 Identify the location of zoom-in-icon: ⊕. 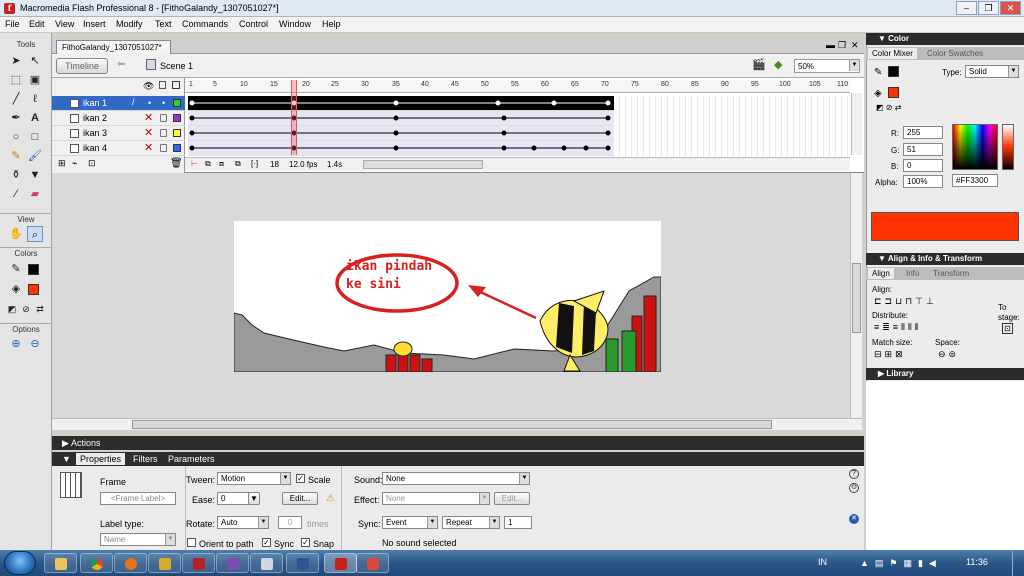
(16, 344).